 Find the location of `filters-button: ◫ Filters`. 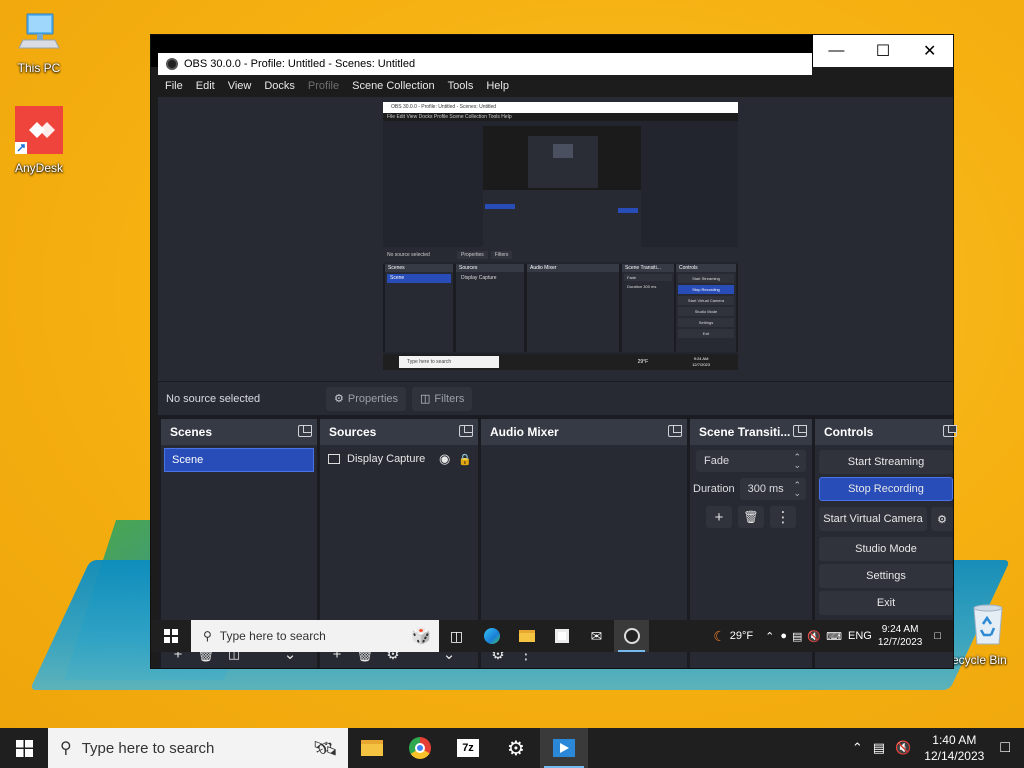

filters-button: ◫ Filters is located at coordinates (442, 398).